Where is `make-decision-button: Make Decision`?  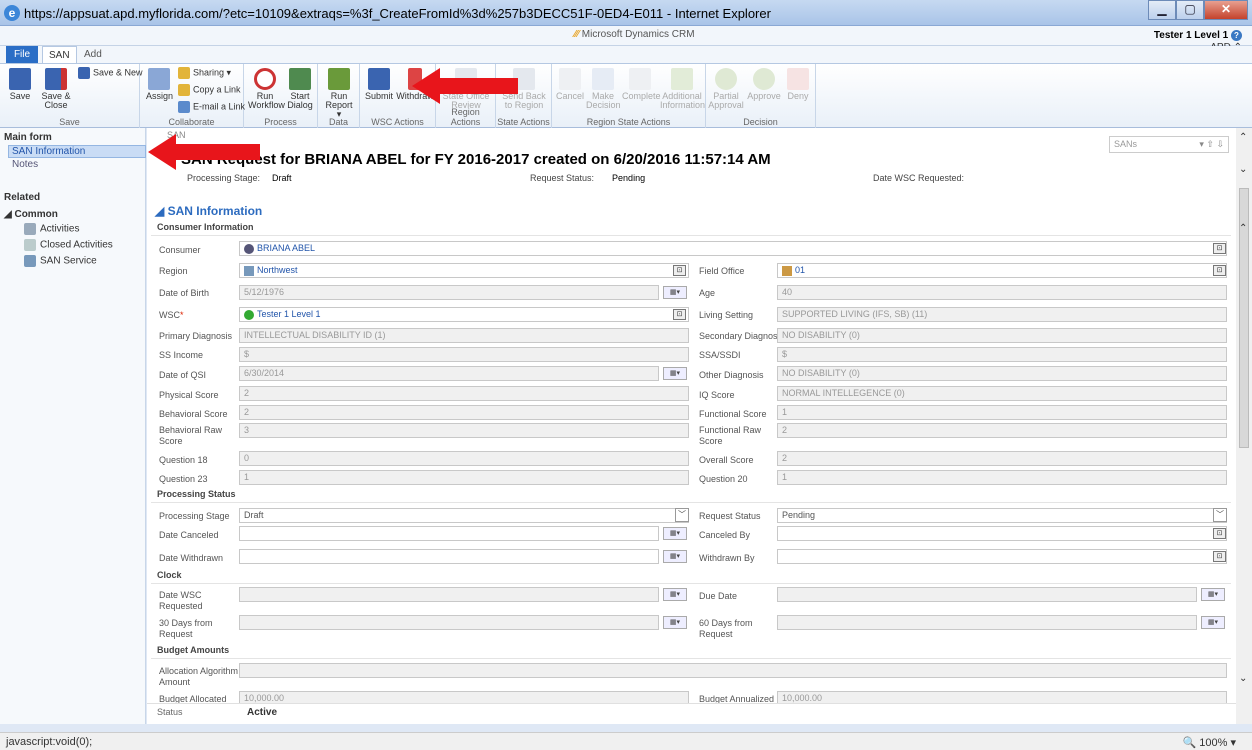 make-decision-button: Make Decision is located at coordinates (603, 87).